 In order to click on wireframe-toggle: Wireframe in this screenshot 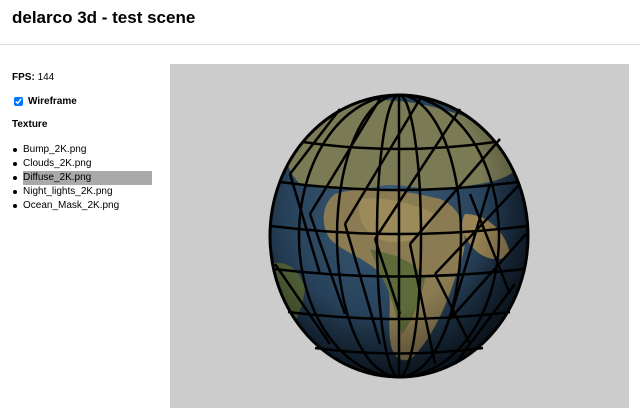, I will do `click(44, 101)`.